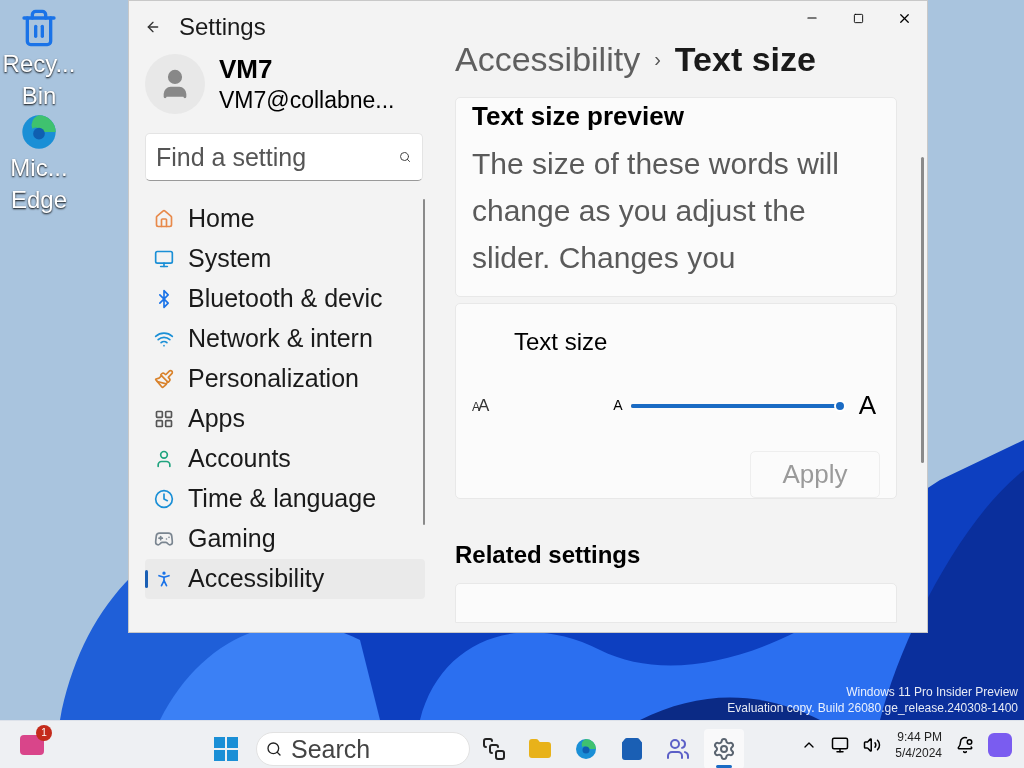 The image size is (1024, 768). I want to click on maximize-icon, so click(858, 18).